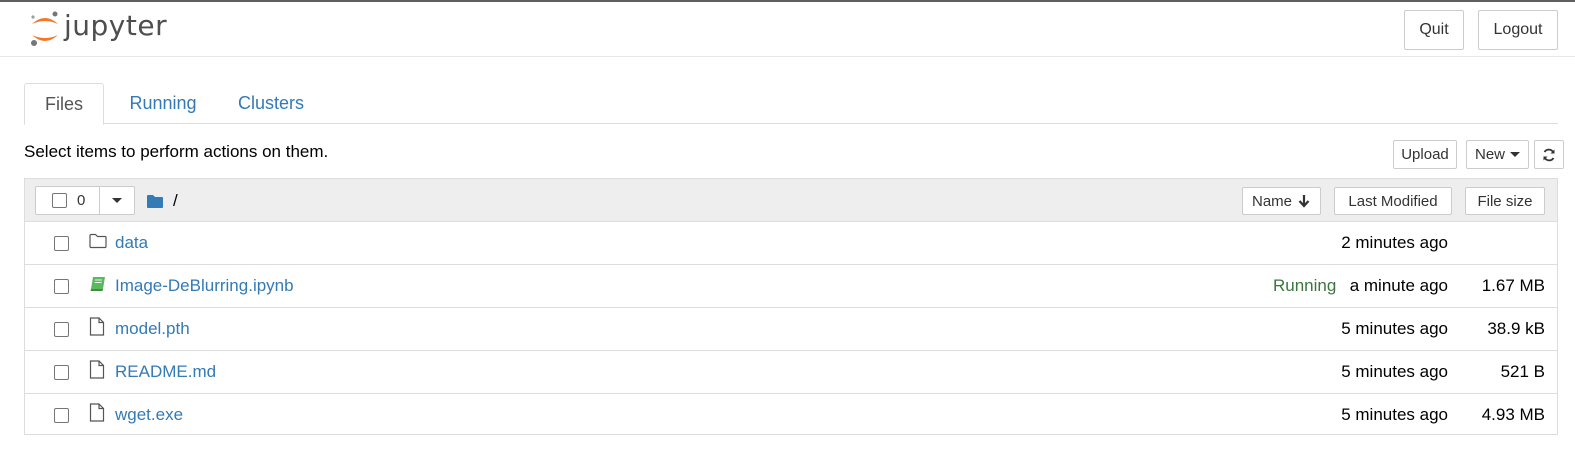  Describe the element at coordinates (64, 104) in the screenshot. I see `tab-files: Files` at that location.